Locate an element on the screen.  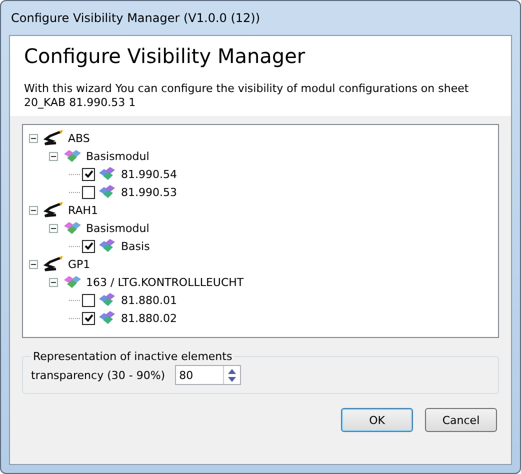
tree-item: 81.990.54 is located at coordinates (149, 174).